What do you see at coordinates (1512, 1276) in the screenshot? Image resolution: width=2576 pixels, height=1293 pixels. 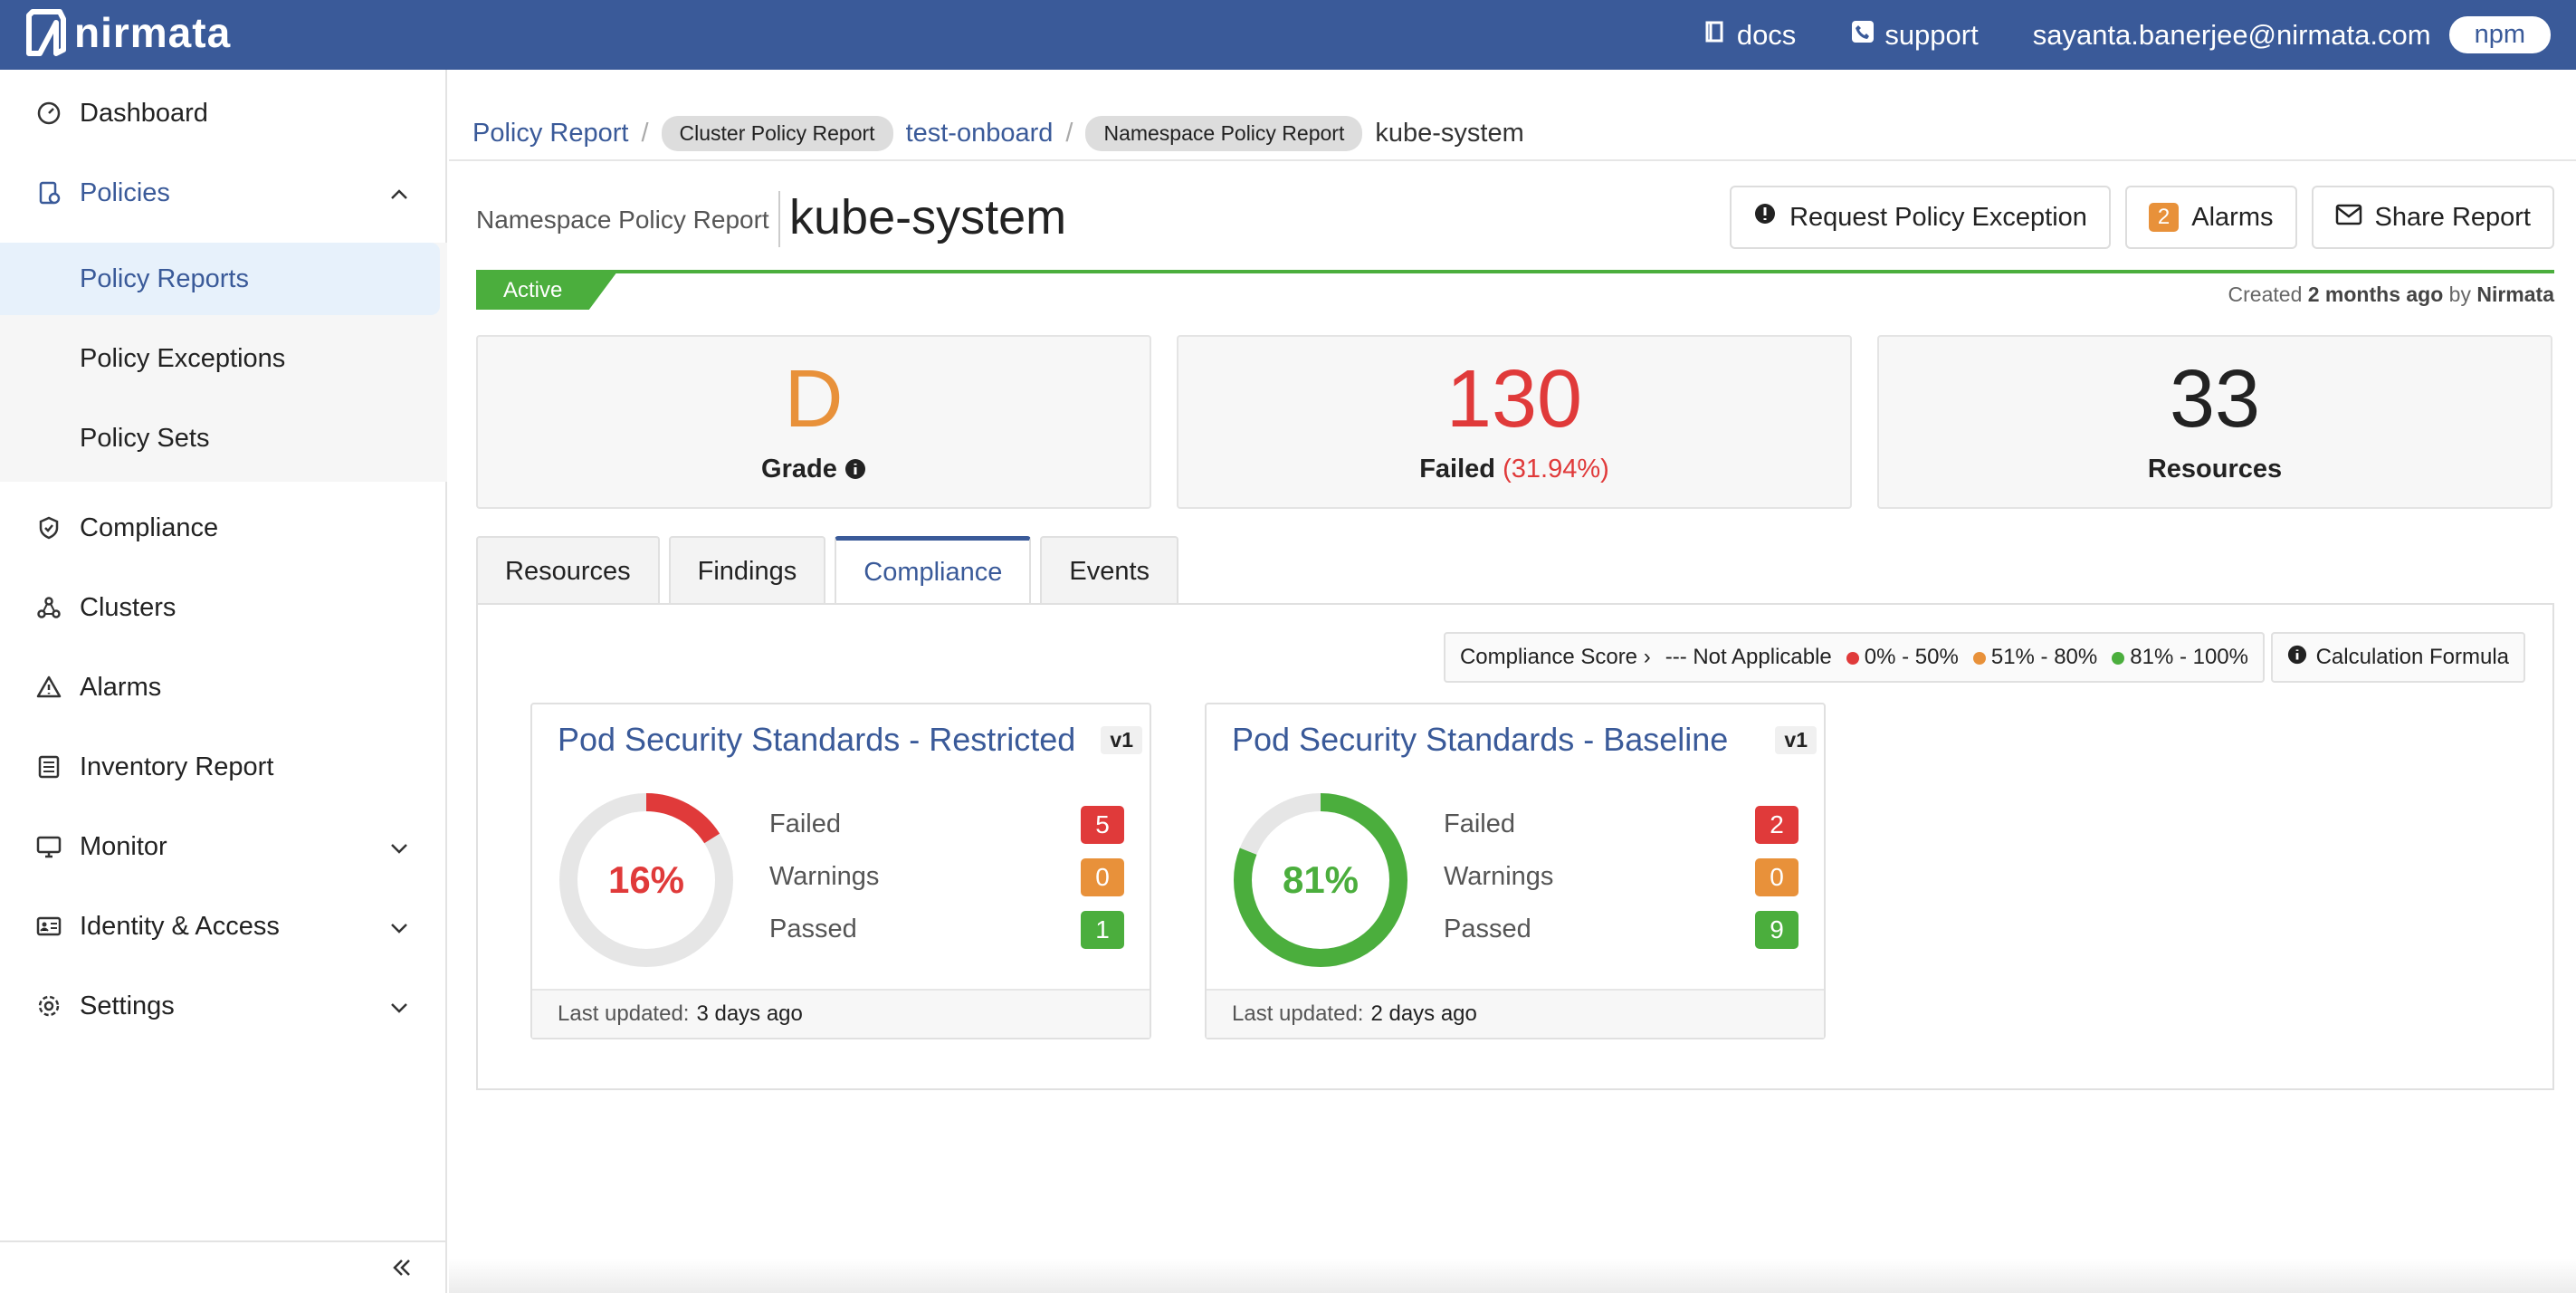 I see `page-bottom-shadow` at bounding box center [1512, 1276].